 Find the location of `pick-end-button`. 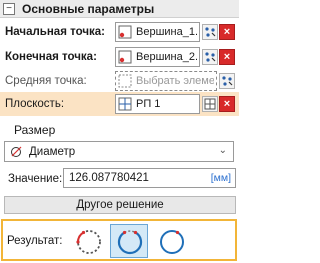

pick-end-button is located at coordinates (210, 57).